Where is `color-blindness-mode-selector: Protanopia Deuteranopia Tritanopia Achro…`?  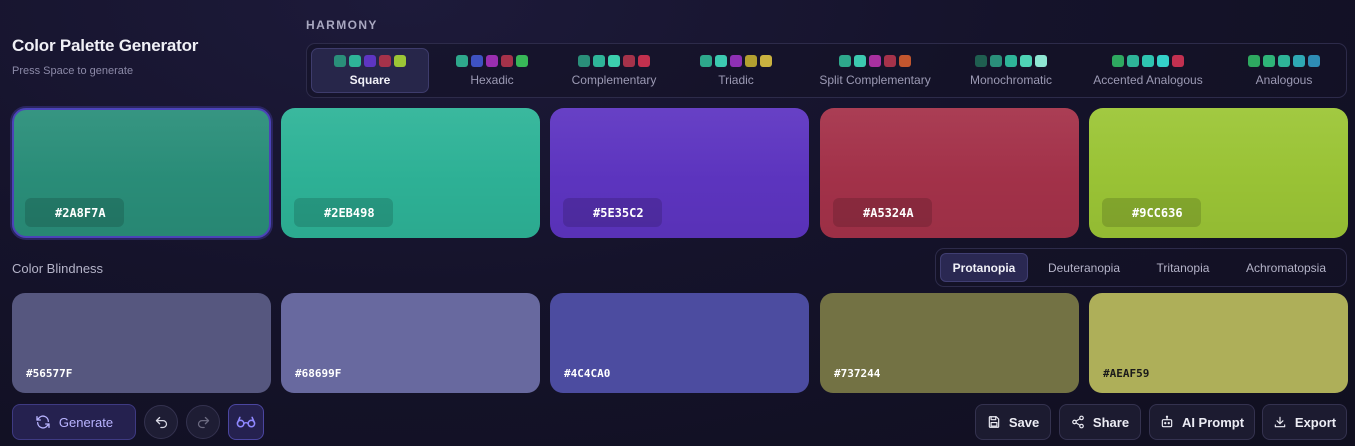
color-blindness-mode-selector: Protanopia Deuteranopia Tritanopia Achro… is located at coordinates (1141, 267).